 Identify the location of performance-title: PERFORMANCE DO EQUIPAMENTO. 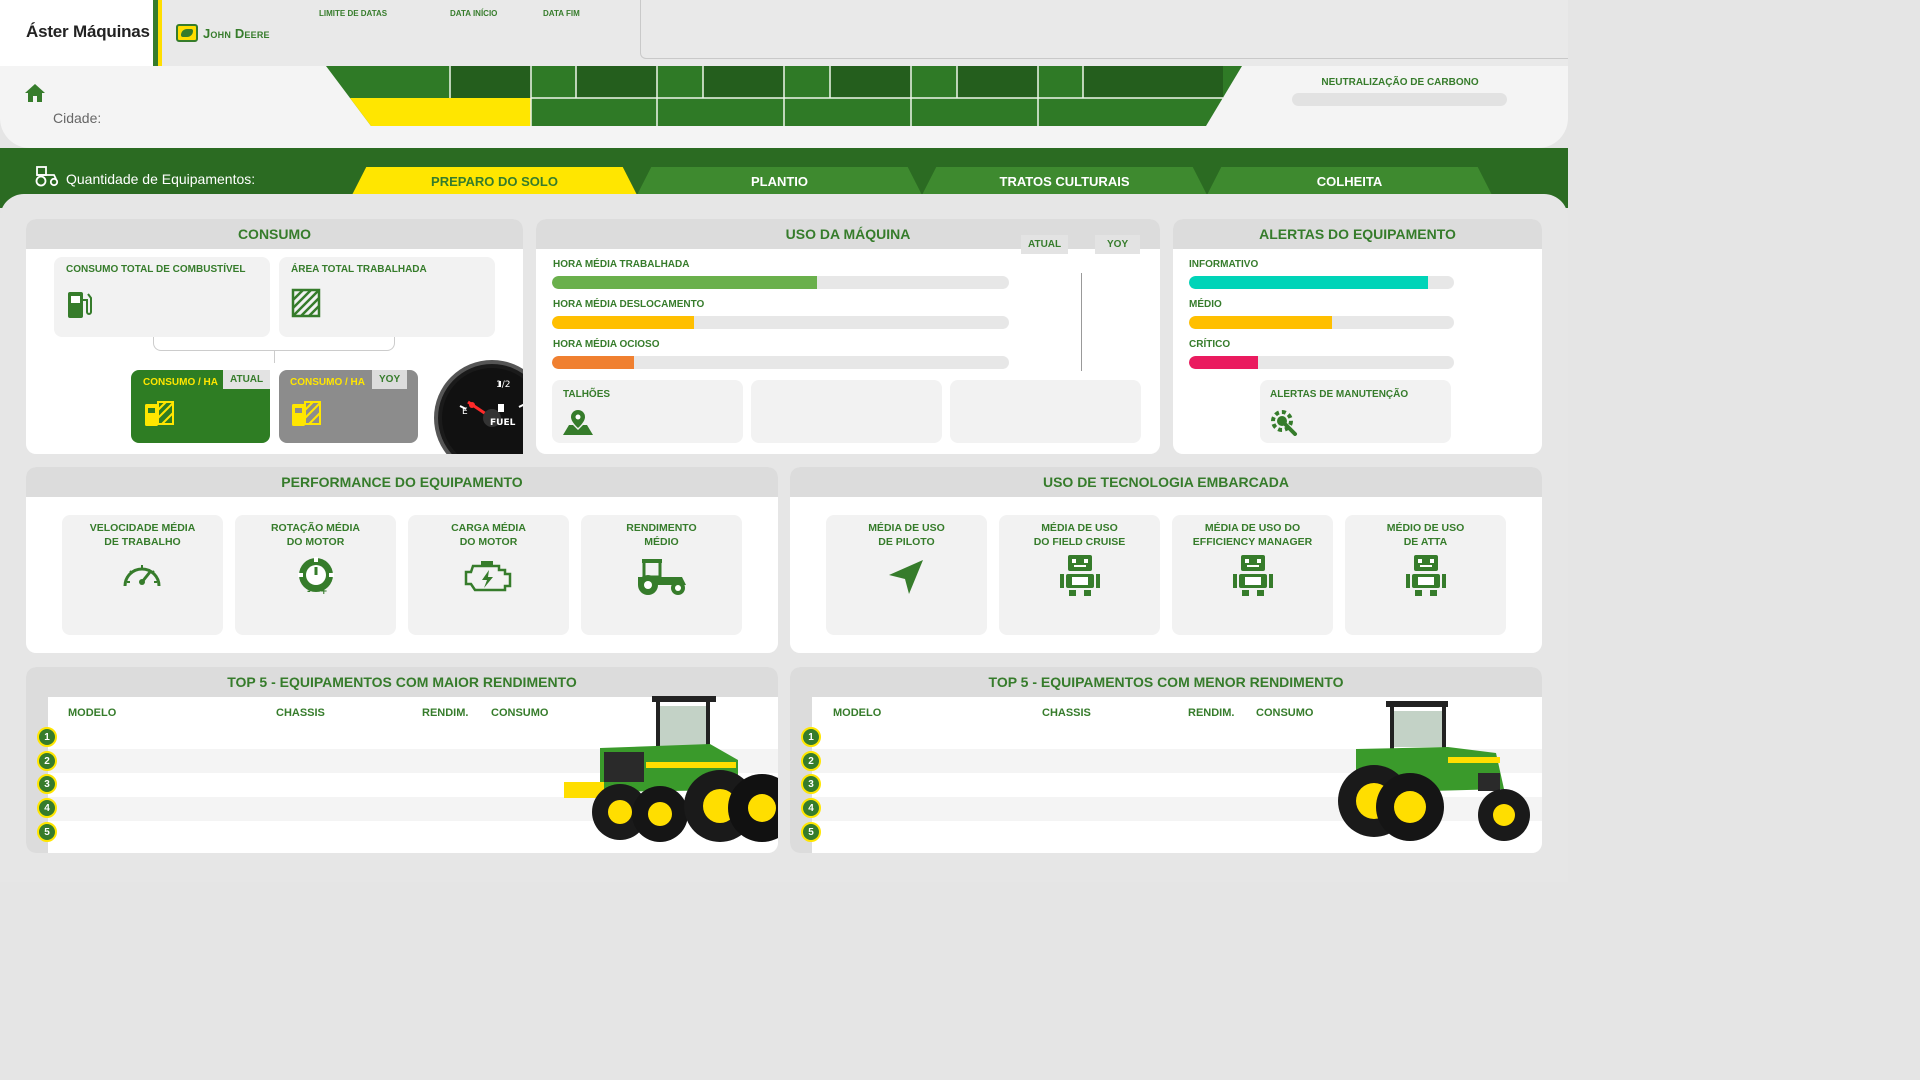
(402, 482).